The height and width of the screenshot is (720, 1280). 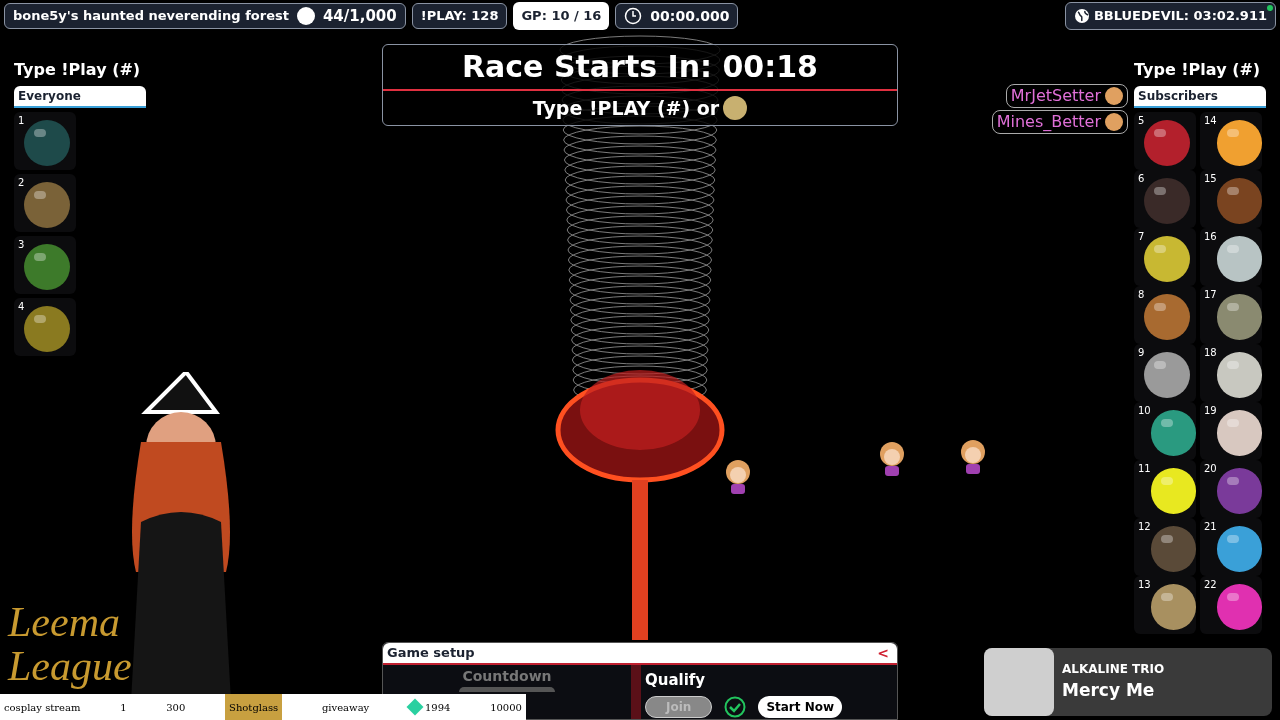 What do you see at coordinates (345, 707) in the screenshot?
I see `ticker-text: giveaway` at bounding box center [345, 707].